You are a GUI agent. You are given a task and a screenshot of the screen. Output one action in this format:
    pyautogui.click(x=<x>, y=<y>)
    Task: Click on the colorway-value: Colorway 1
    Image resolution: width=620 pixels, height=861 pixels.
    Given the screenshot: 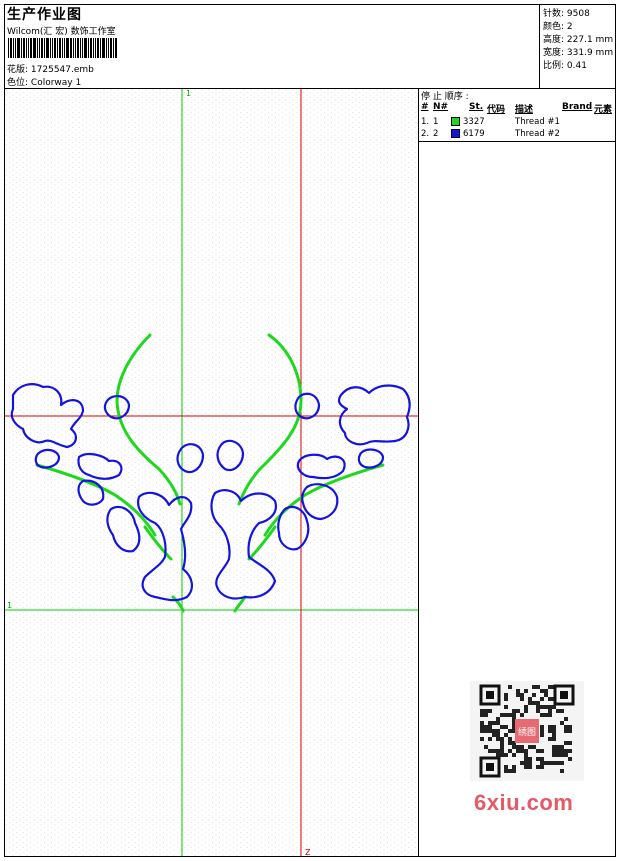 What is the action you would take?
    pyautogui.click(x=56, y=83)
    